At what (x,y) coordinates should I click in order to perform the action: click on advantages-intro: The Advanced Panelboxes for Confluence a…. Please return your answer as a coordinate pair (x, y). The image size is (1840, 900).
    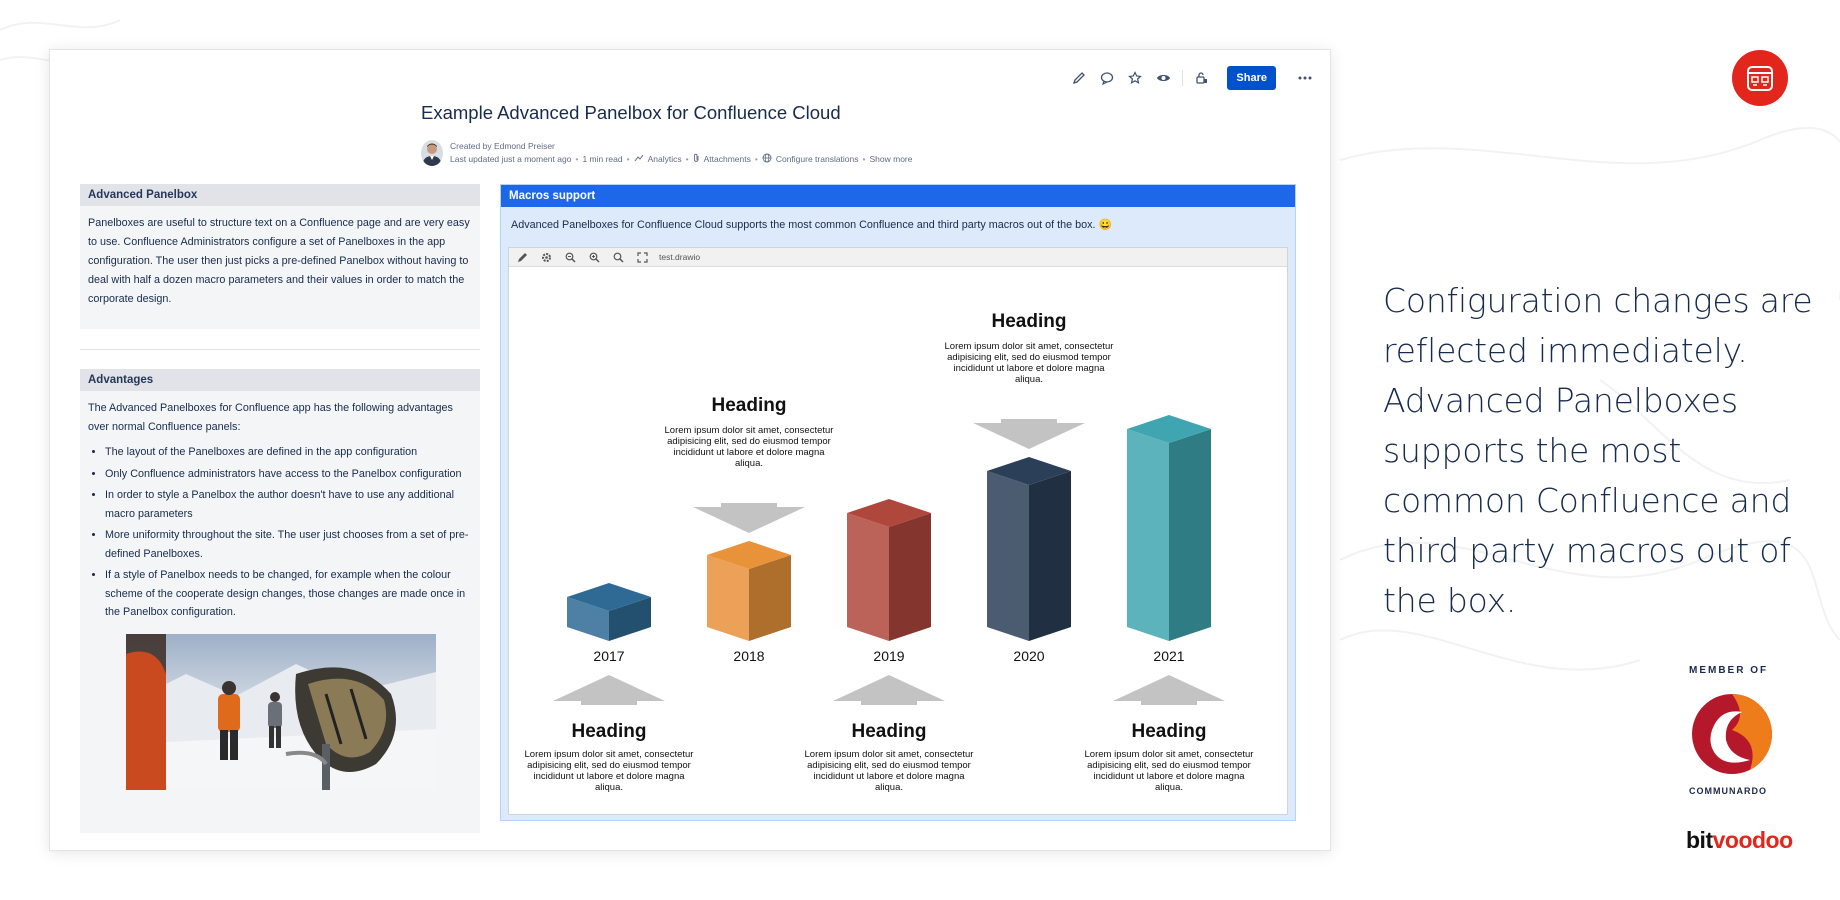
    Looking at the image, I should click on (270, 417).